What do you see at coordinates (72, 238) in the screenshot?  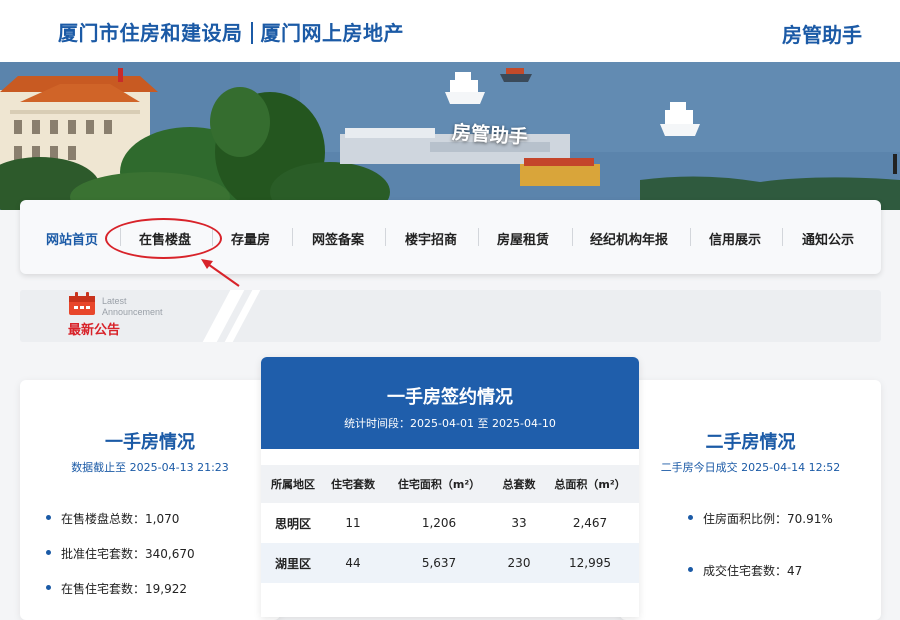 I see `nav-item-home: 网站首页` at bounding box center [72, 238].